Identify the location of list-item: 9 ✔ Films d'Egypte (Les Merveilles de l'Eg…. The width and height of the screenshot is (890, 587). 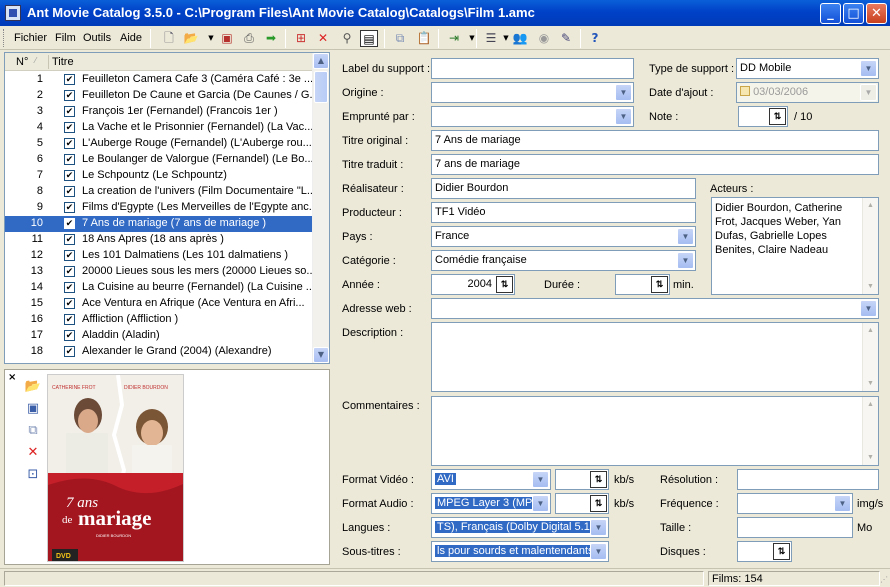
(159, 208).